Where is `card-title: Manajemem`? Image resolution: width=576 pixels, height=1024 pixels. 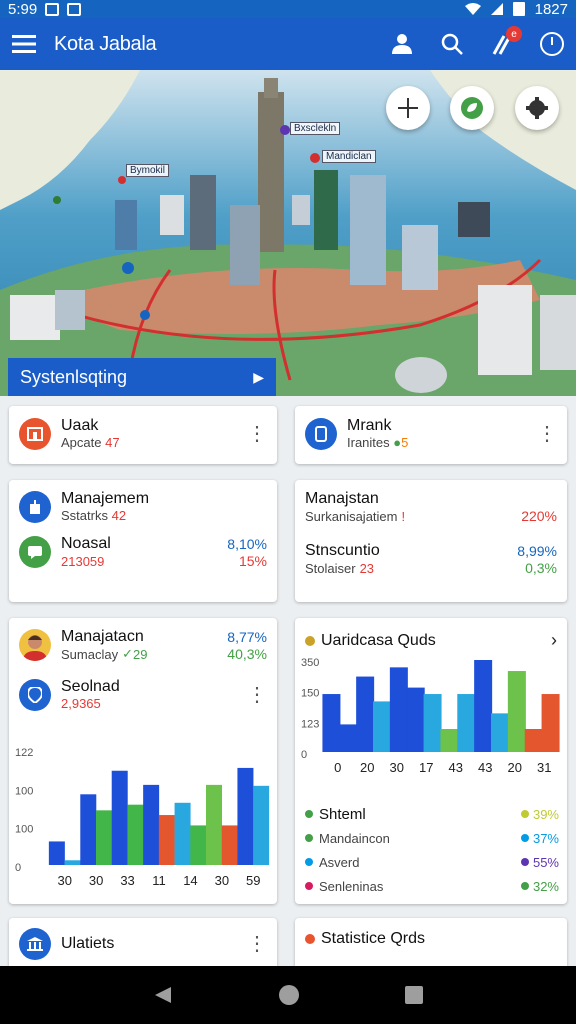
card-title: Manajemem is located at coordinates (105, 498).